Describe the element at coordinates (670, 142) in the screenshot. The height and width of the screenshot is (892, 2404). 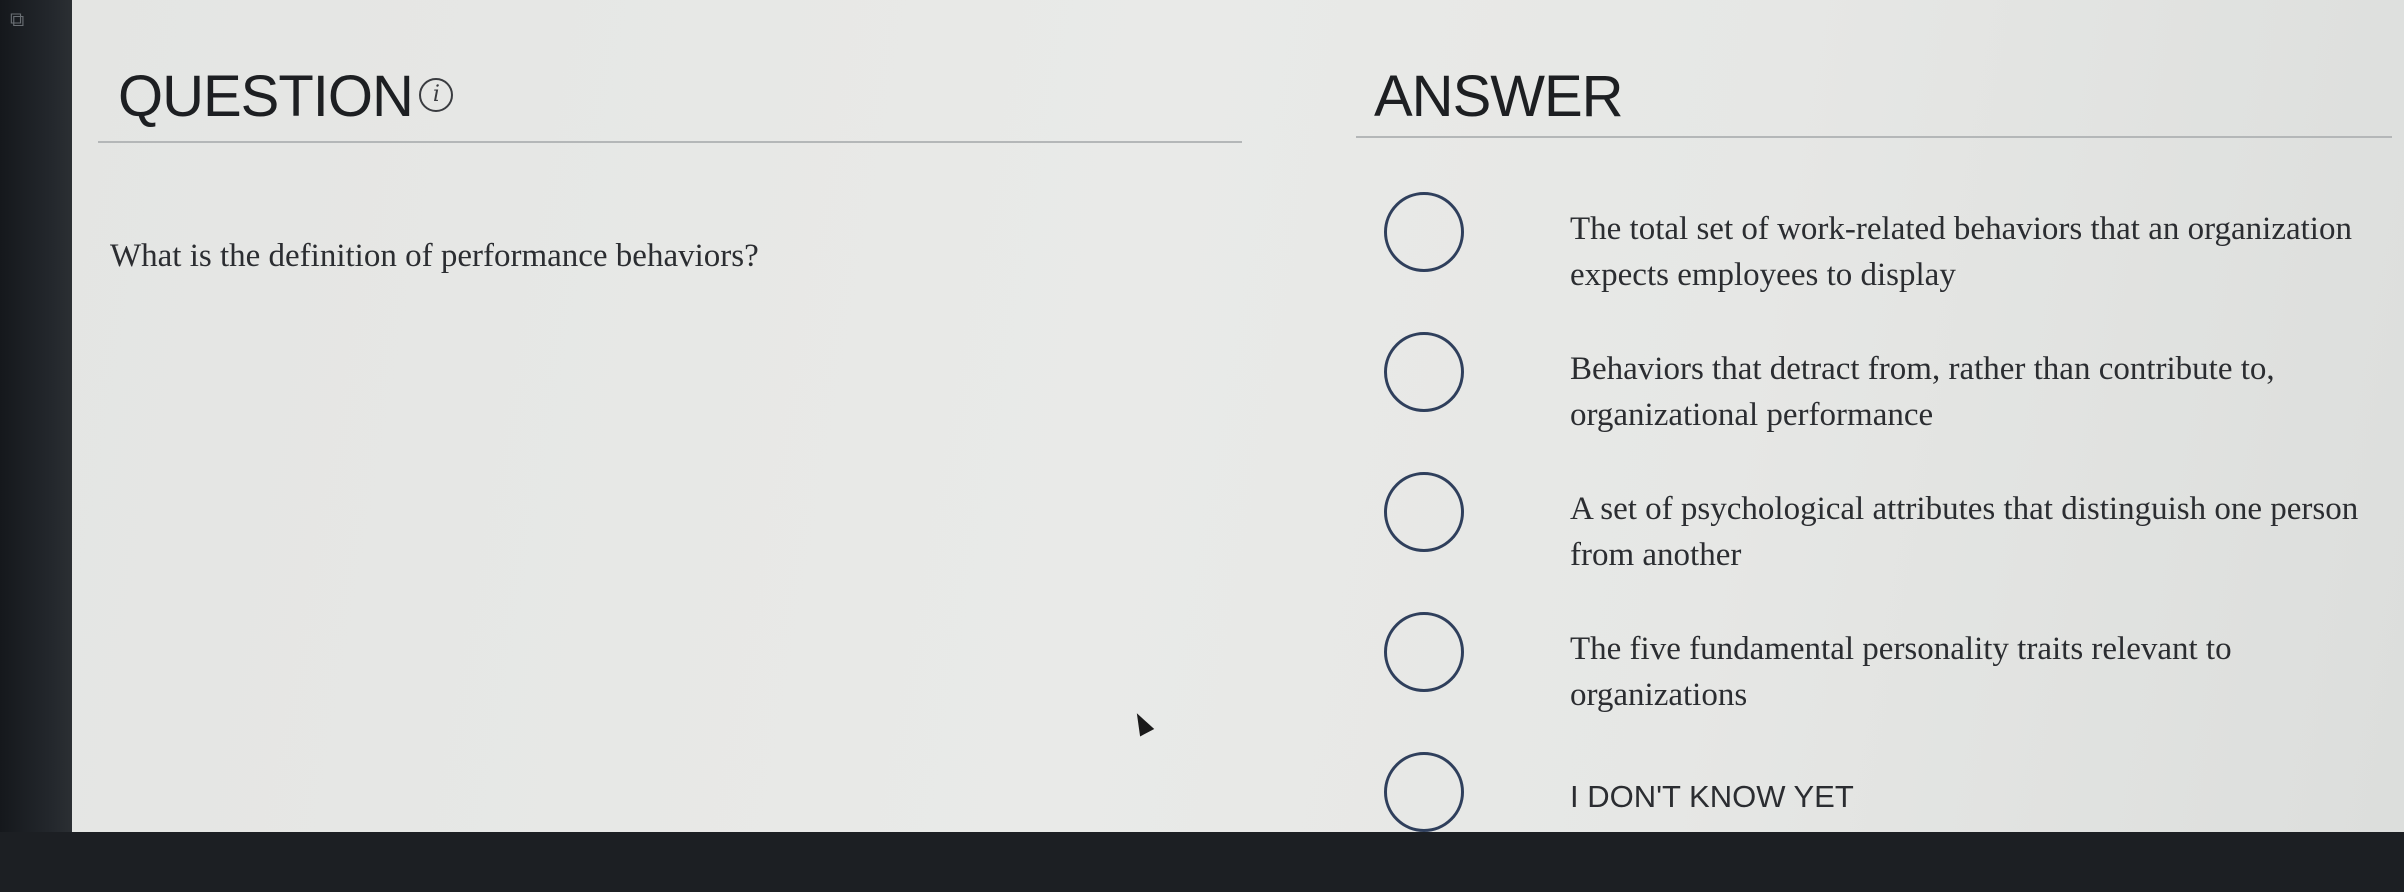
I see `question-divider` at that location.